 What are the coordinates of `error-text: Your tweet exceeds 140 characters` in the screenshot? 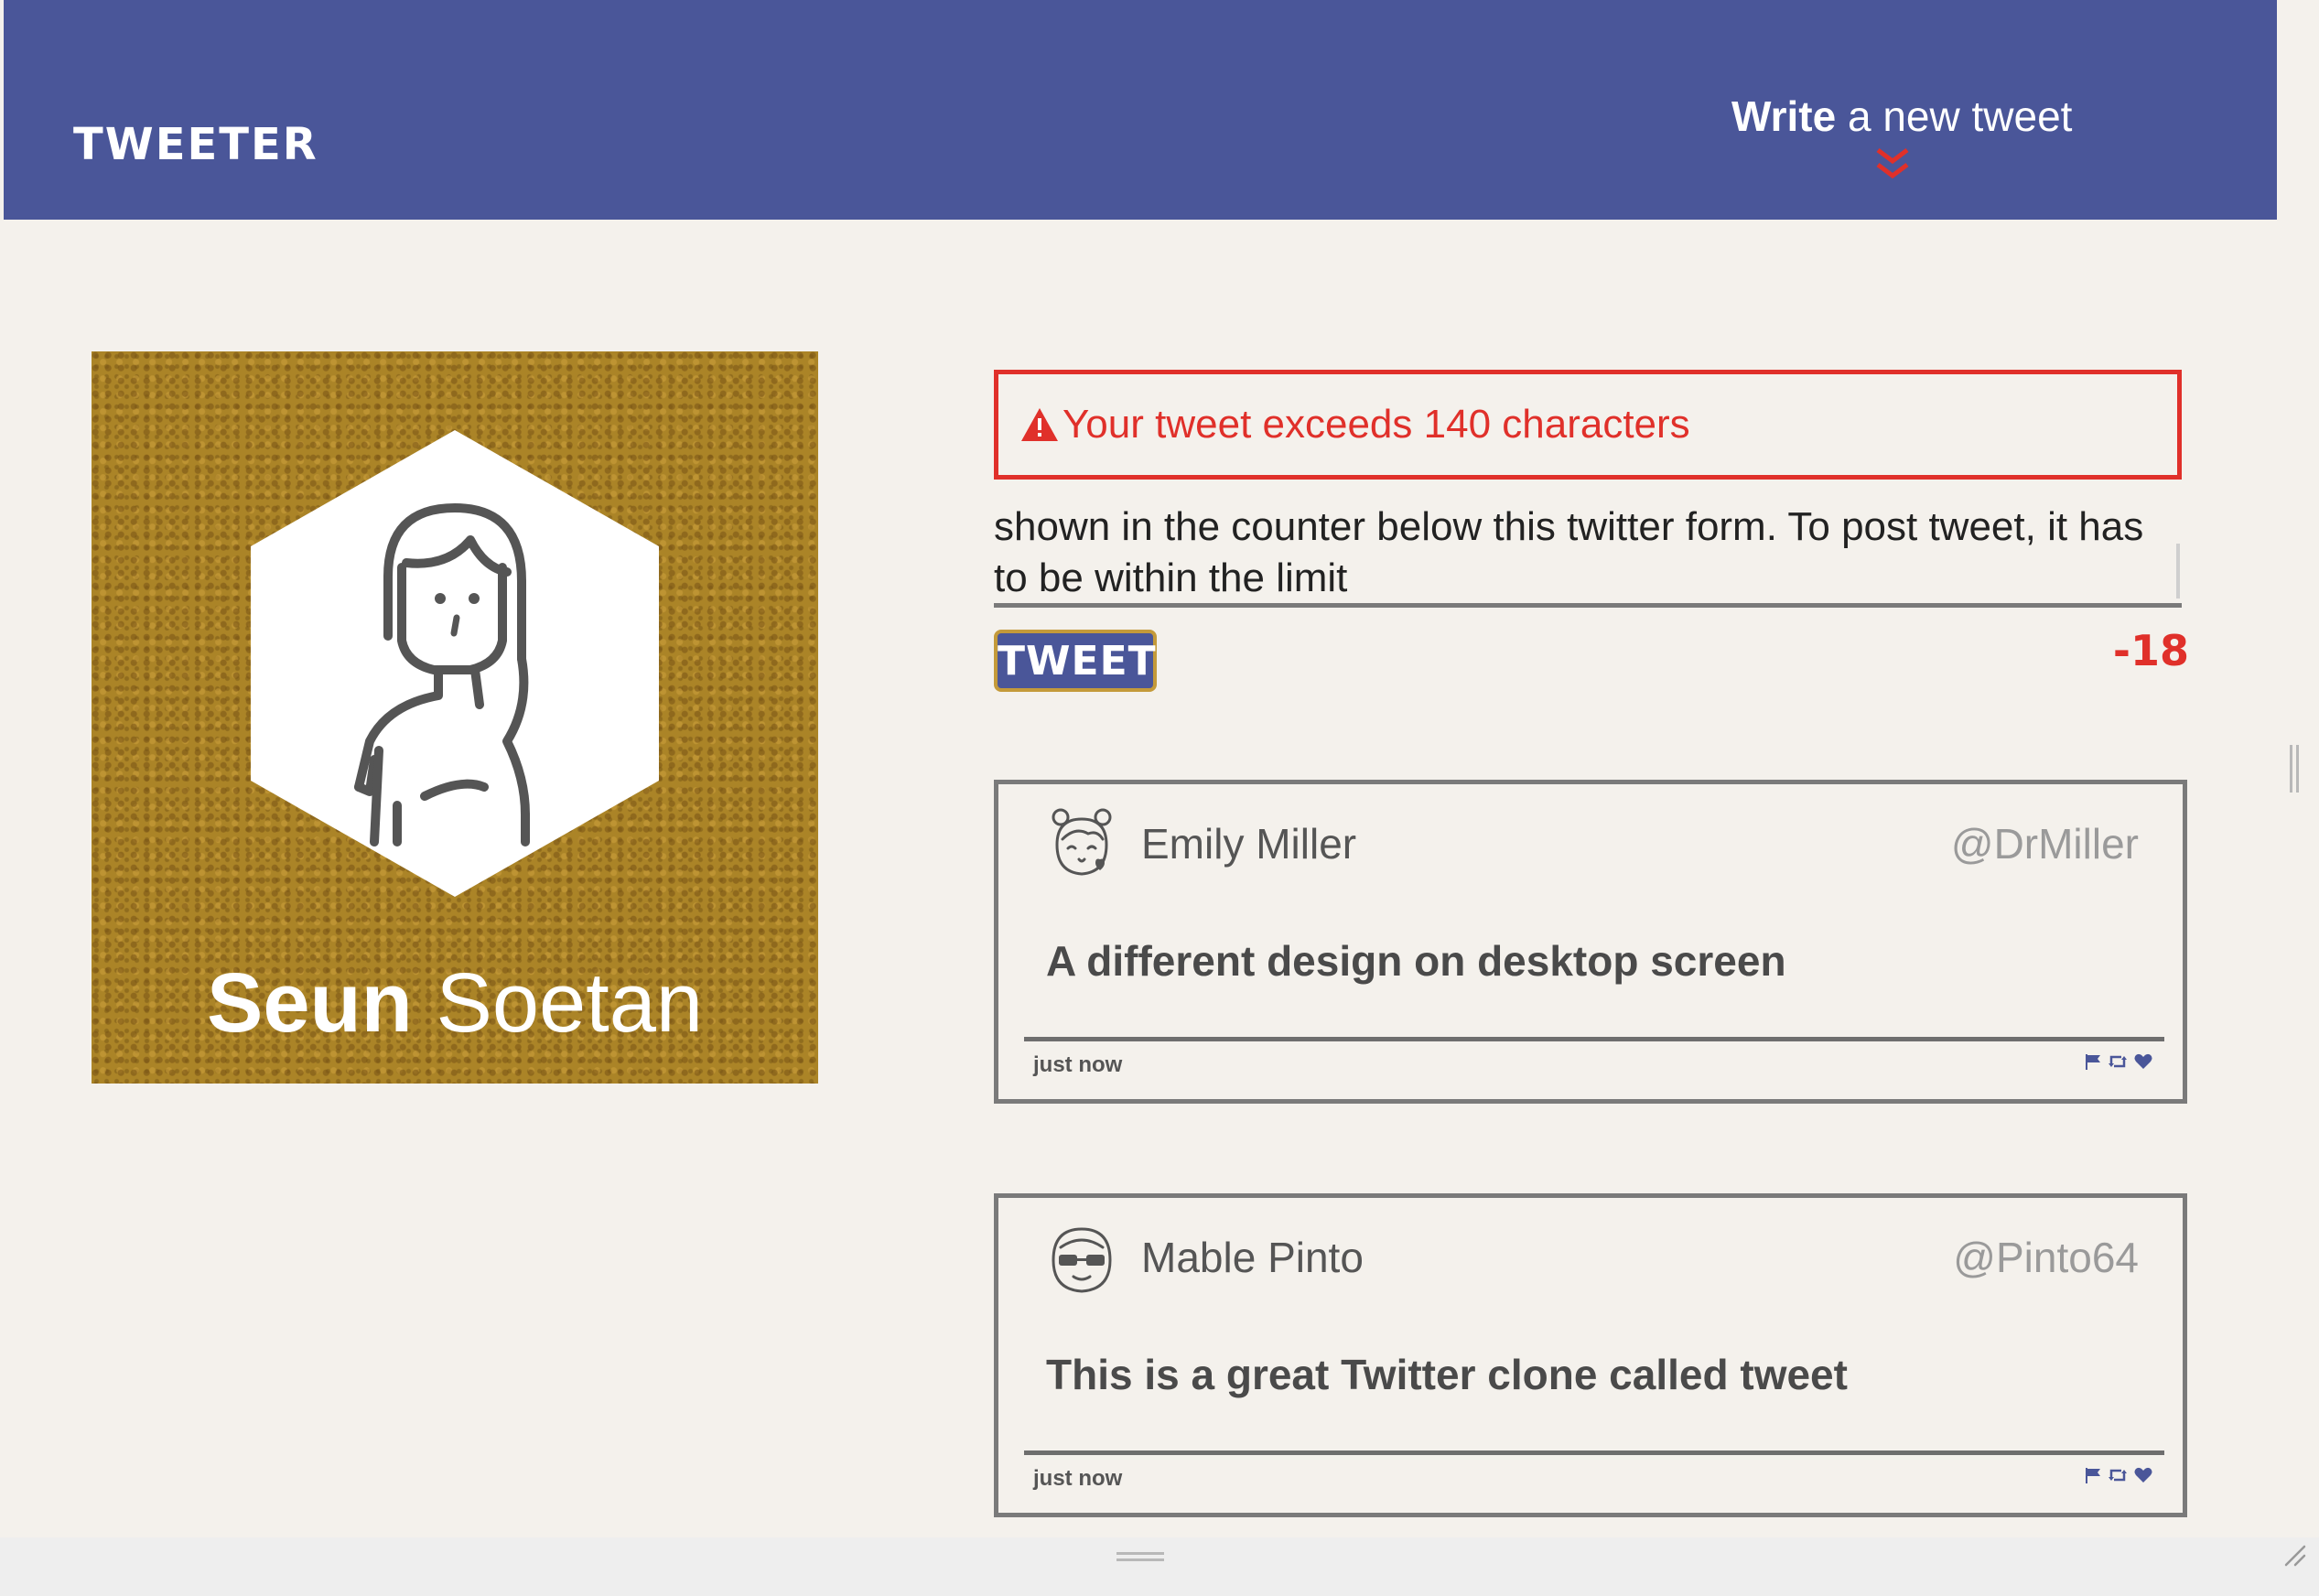 It's located at (1376, 424).